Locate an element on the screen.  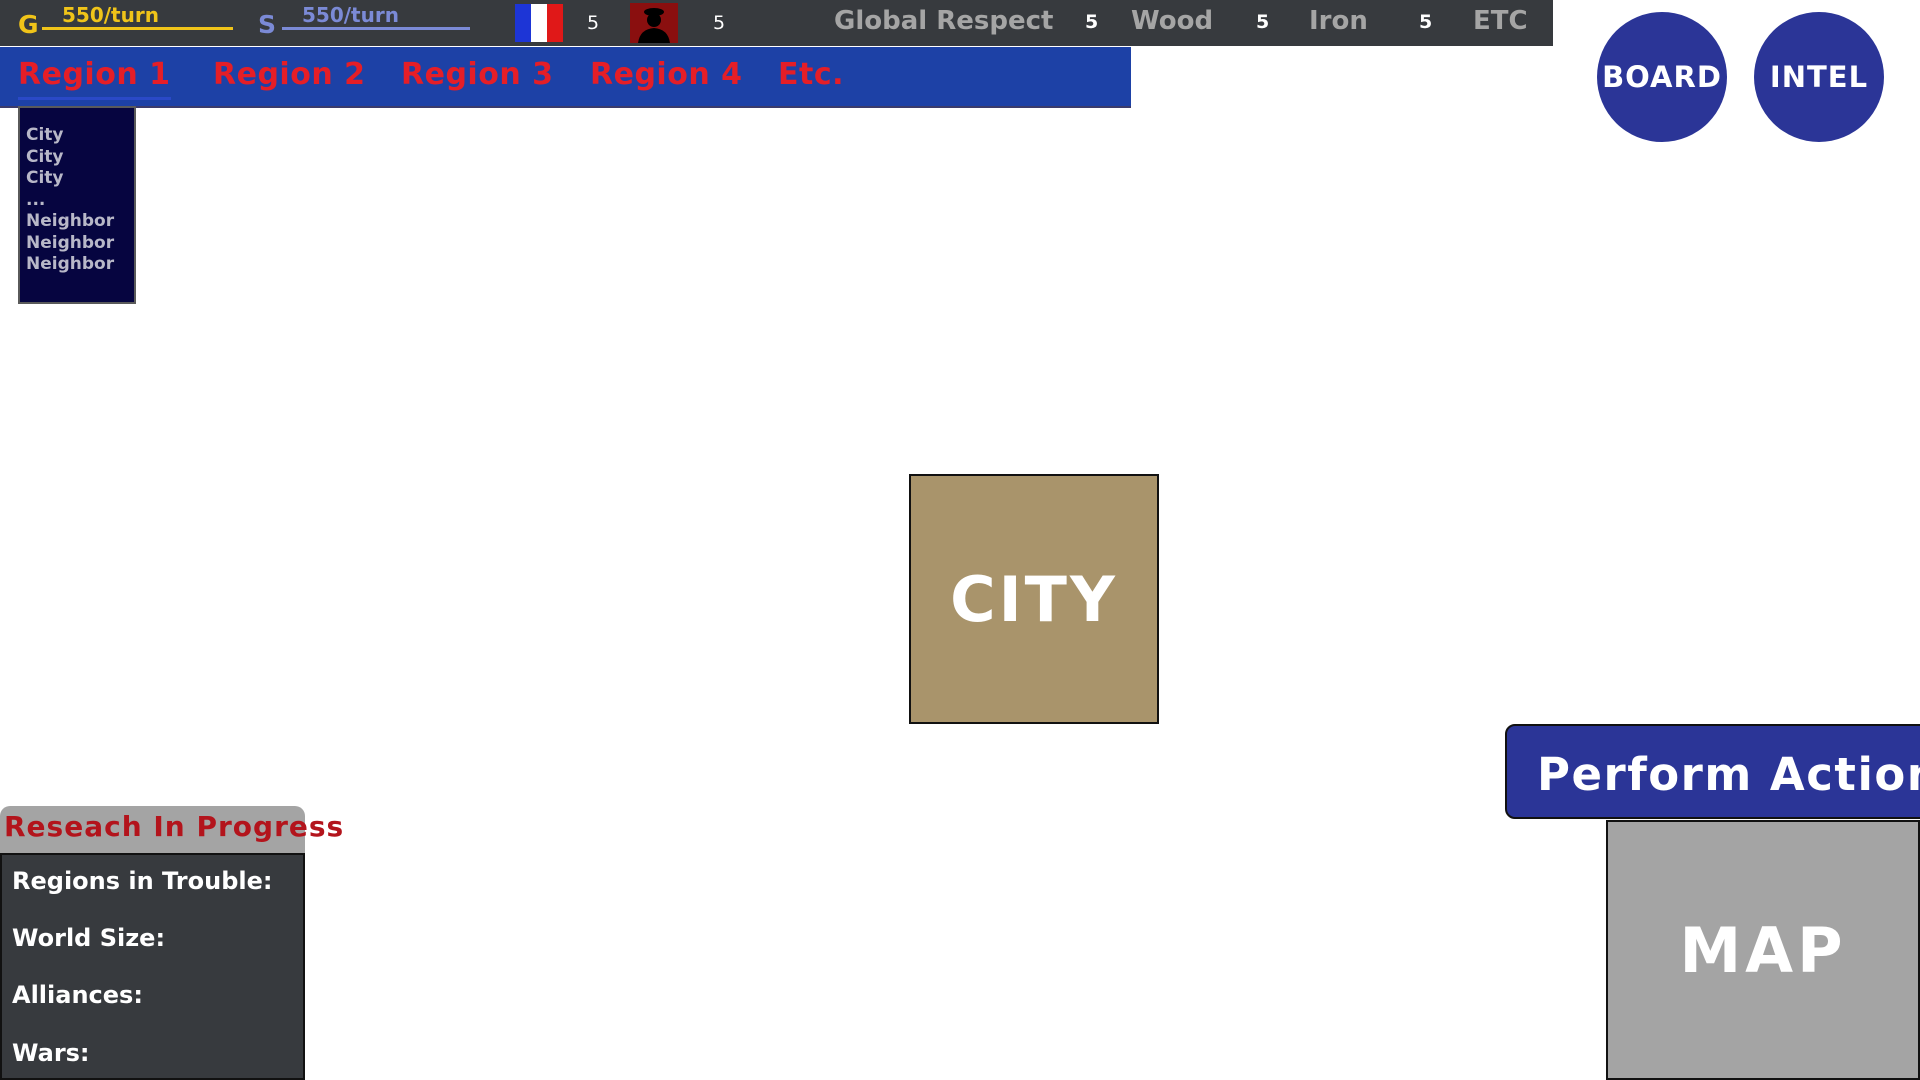
global-respect-label: Global Respect is located at coordinates (944, 21).